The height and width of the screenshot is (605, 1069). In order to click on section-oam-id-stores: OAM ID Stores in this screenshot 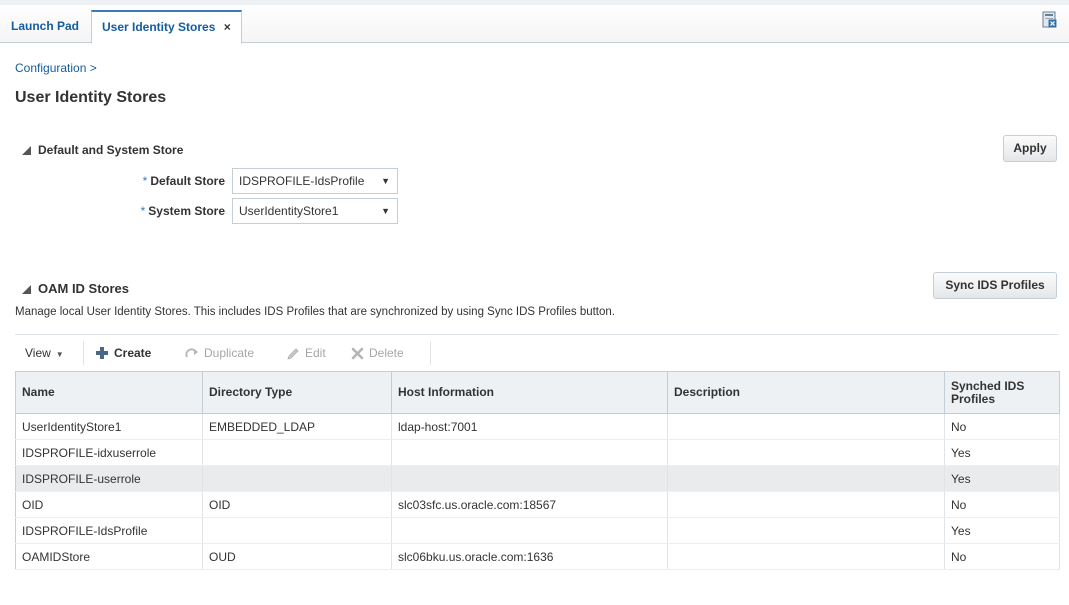, I will do `click(75, 288)`.